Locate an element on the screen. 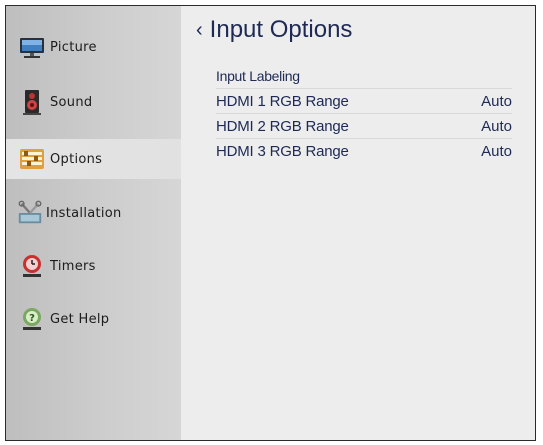 This screenshot has width=543, height=445. picture-icon is located at coordinates (32, 47).